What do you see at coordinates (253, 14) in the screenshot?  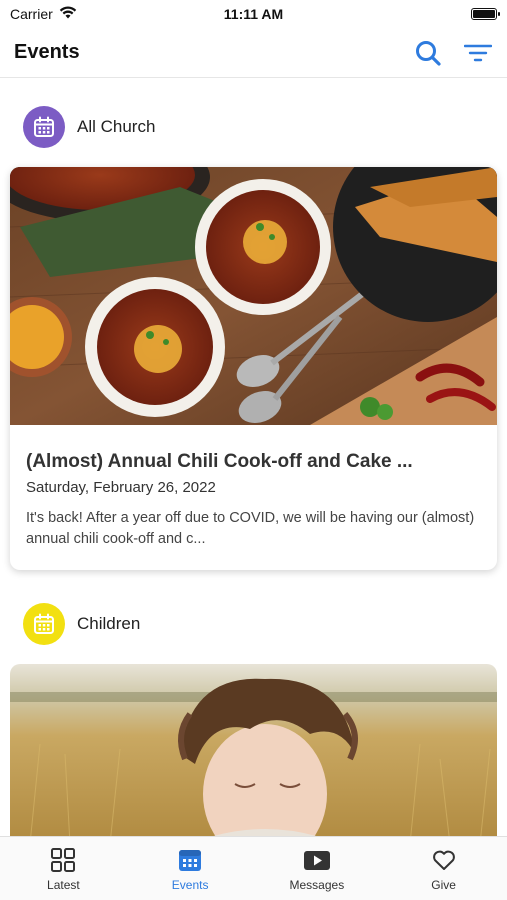 I see `status-bar: Carrier 11:11 AM` at bounding box center [253, 14].